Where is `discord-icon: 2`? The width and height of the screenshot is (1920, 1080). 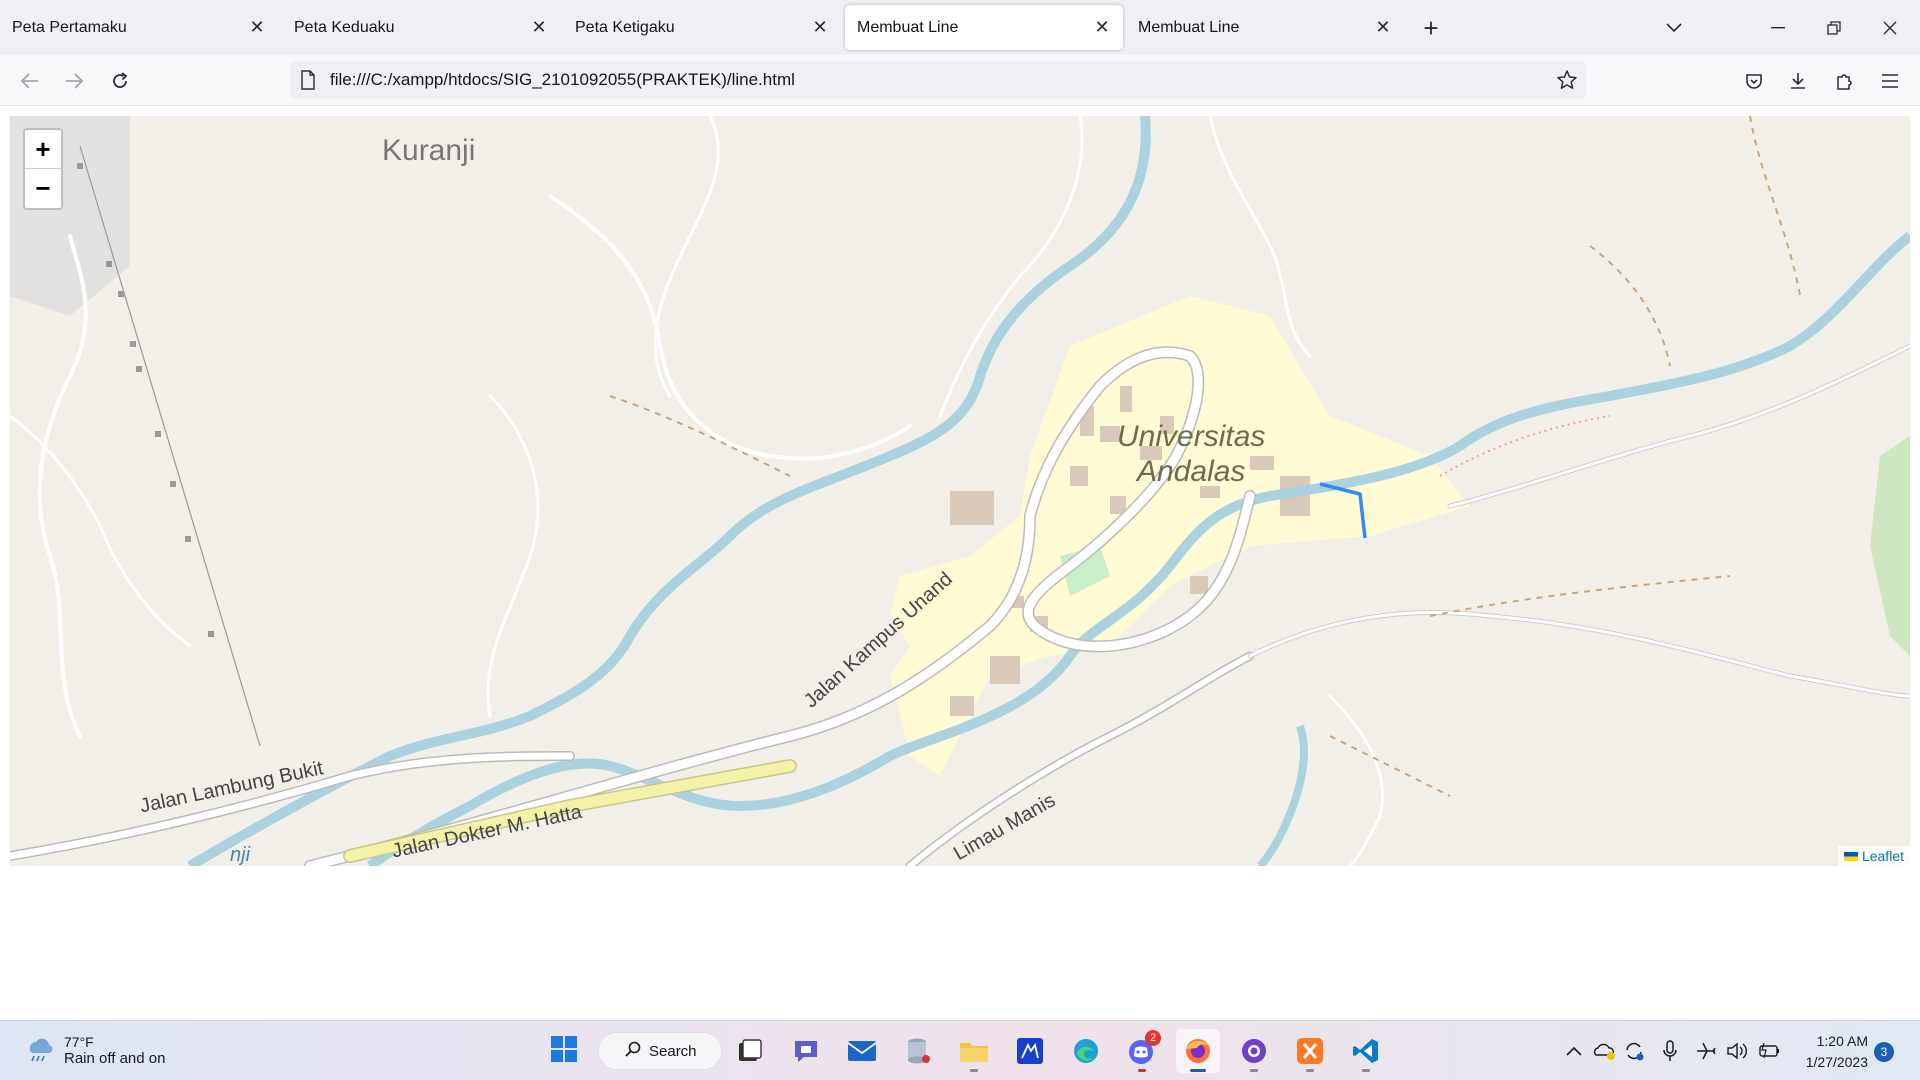
discord-icon: 2 is located at coordinates (1142, 1051).